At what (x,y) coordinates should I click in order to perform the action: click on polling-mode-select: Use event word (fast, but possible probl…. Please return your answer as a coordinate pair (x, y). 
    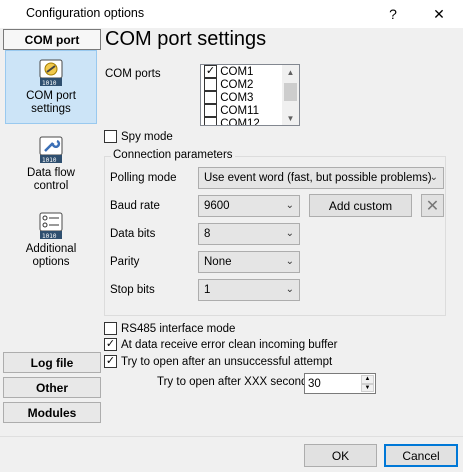
    Looking at the image, I should click on (321, 178).